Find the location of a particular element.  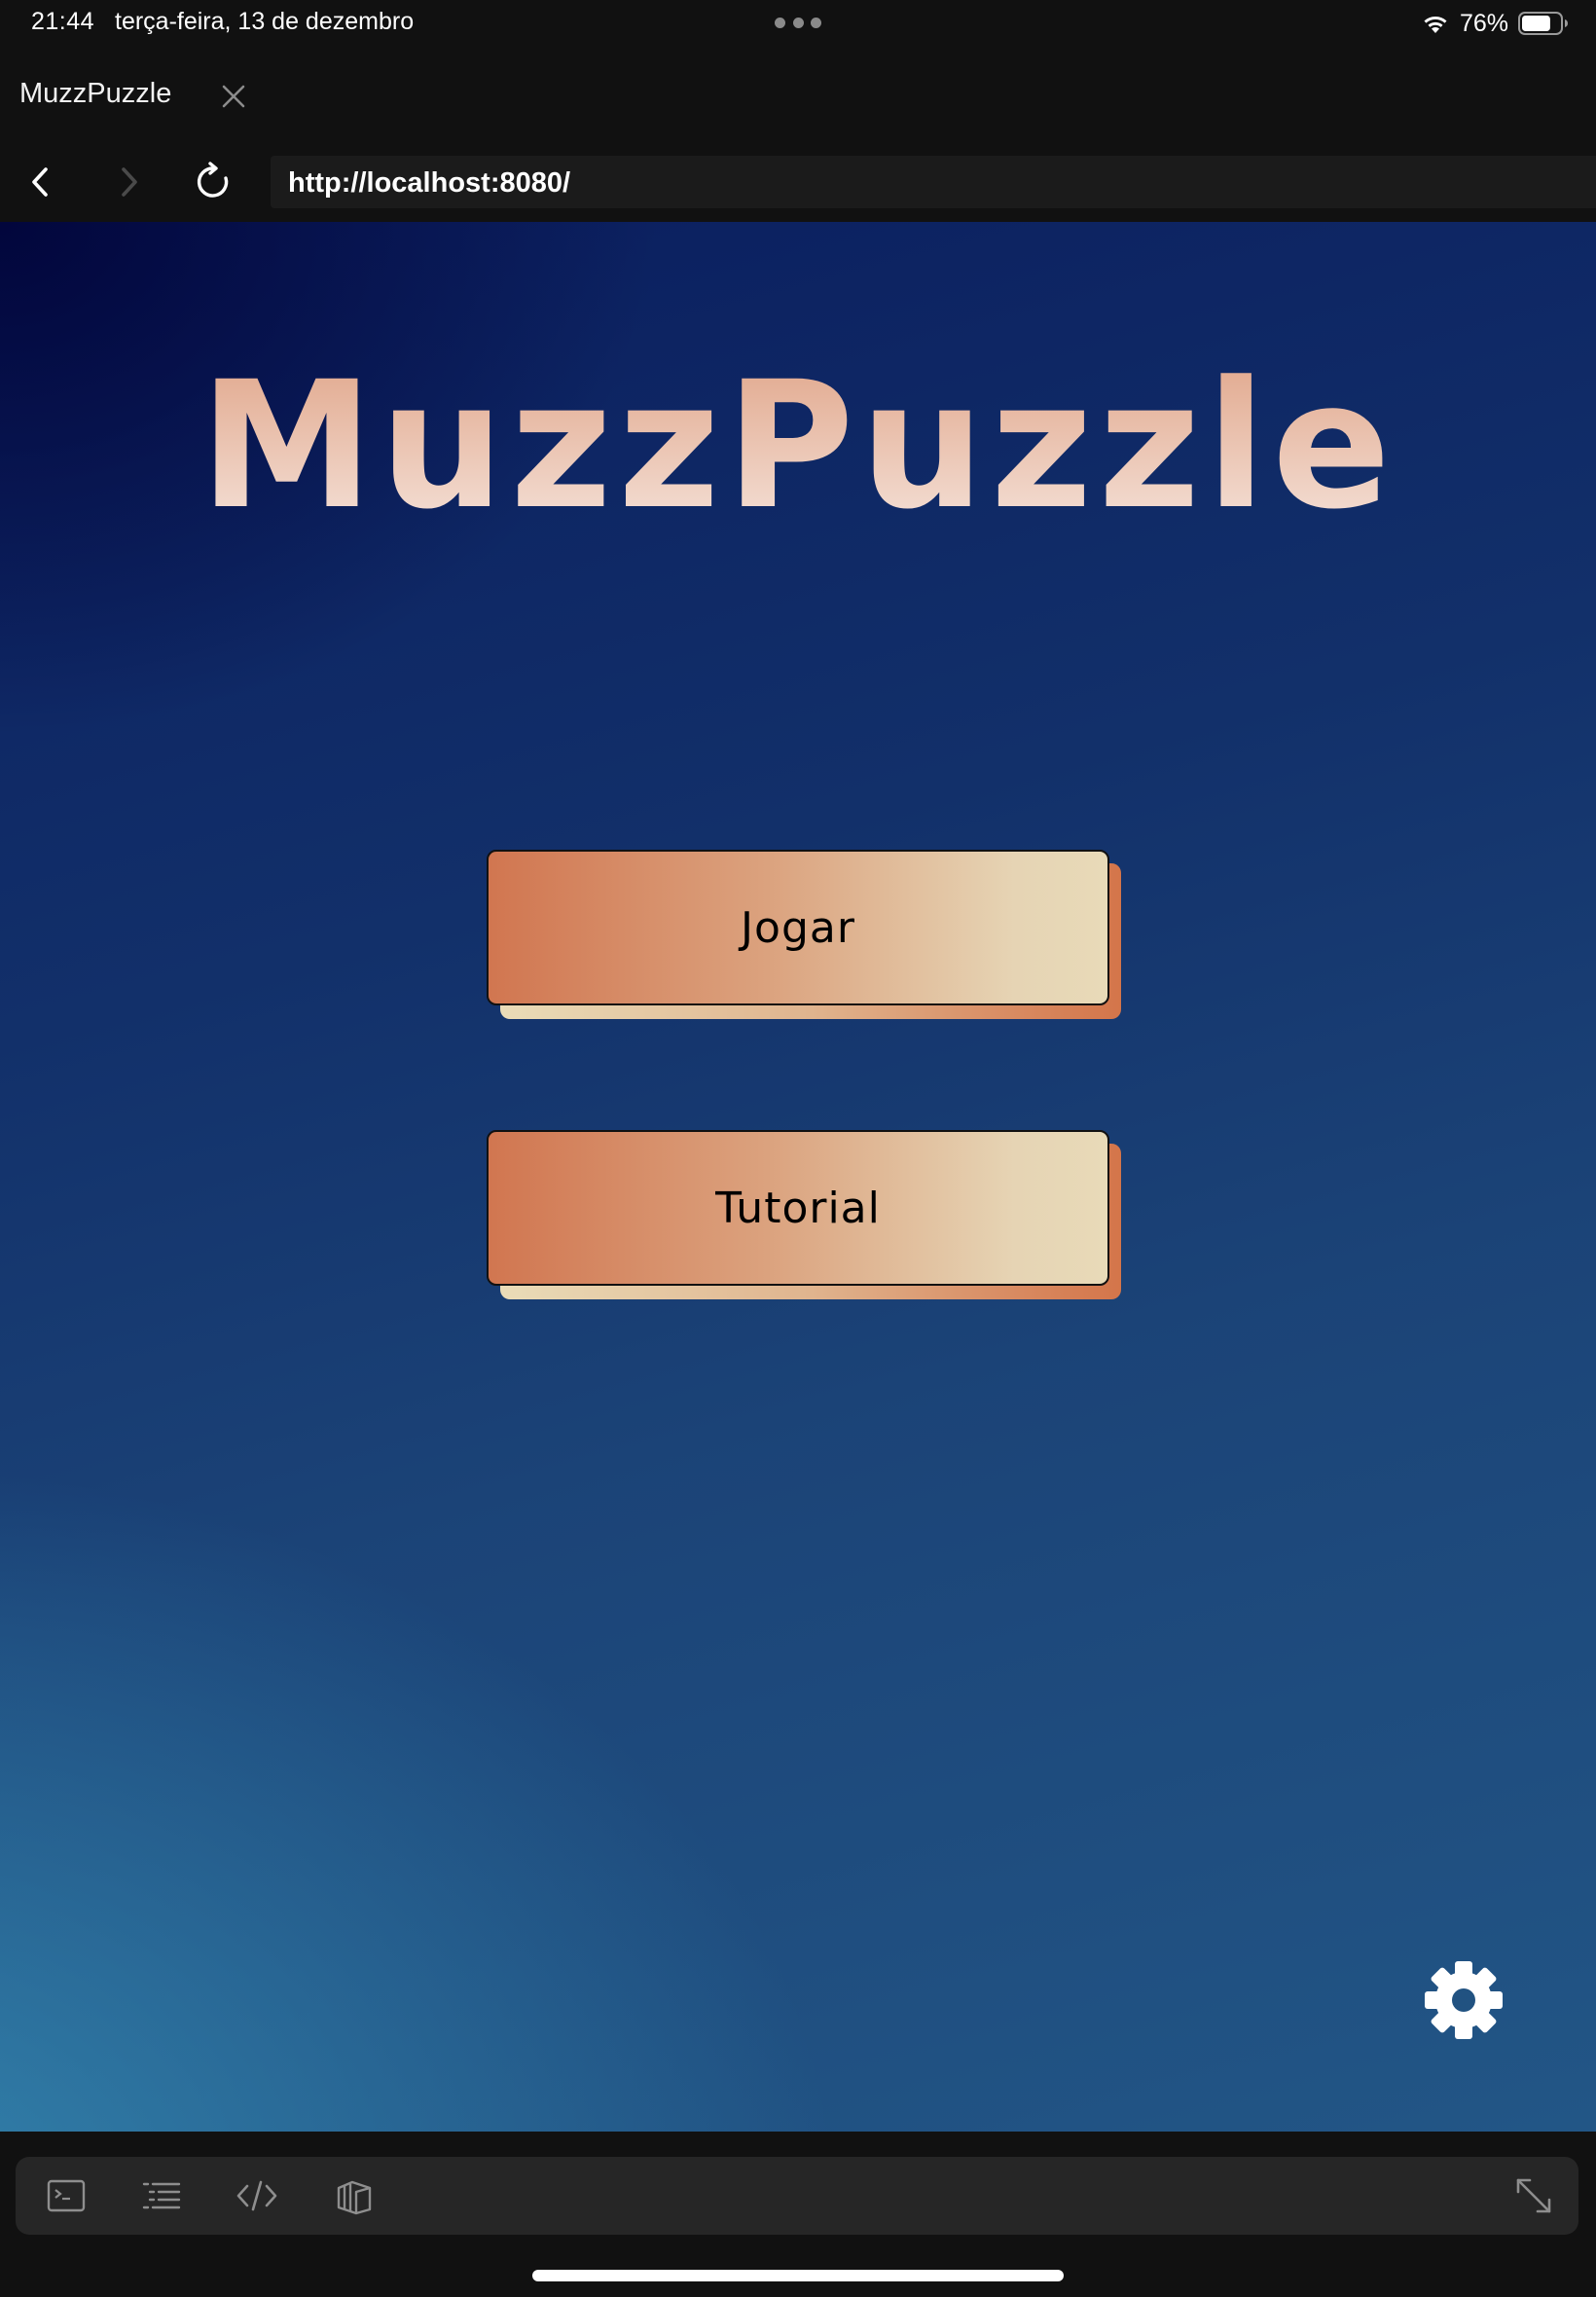

game-title-text: MuzzPuzzle is located at coordinates (798, 445).